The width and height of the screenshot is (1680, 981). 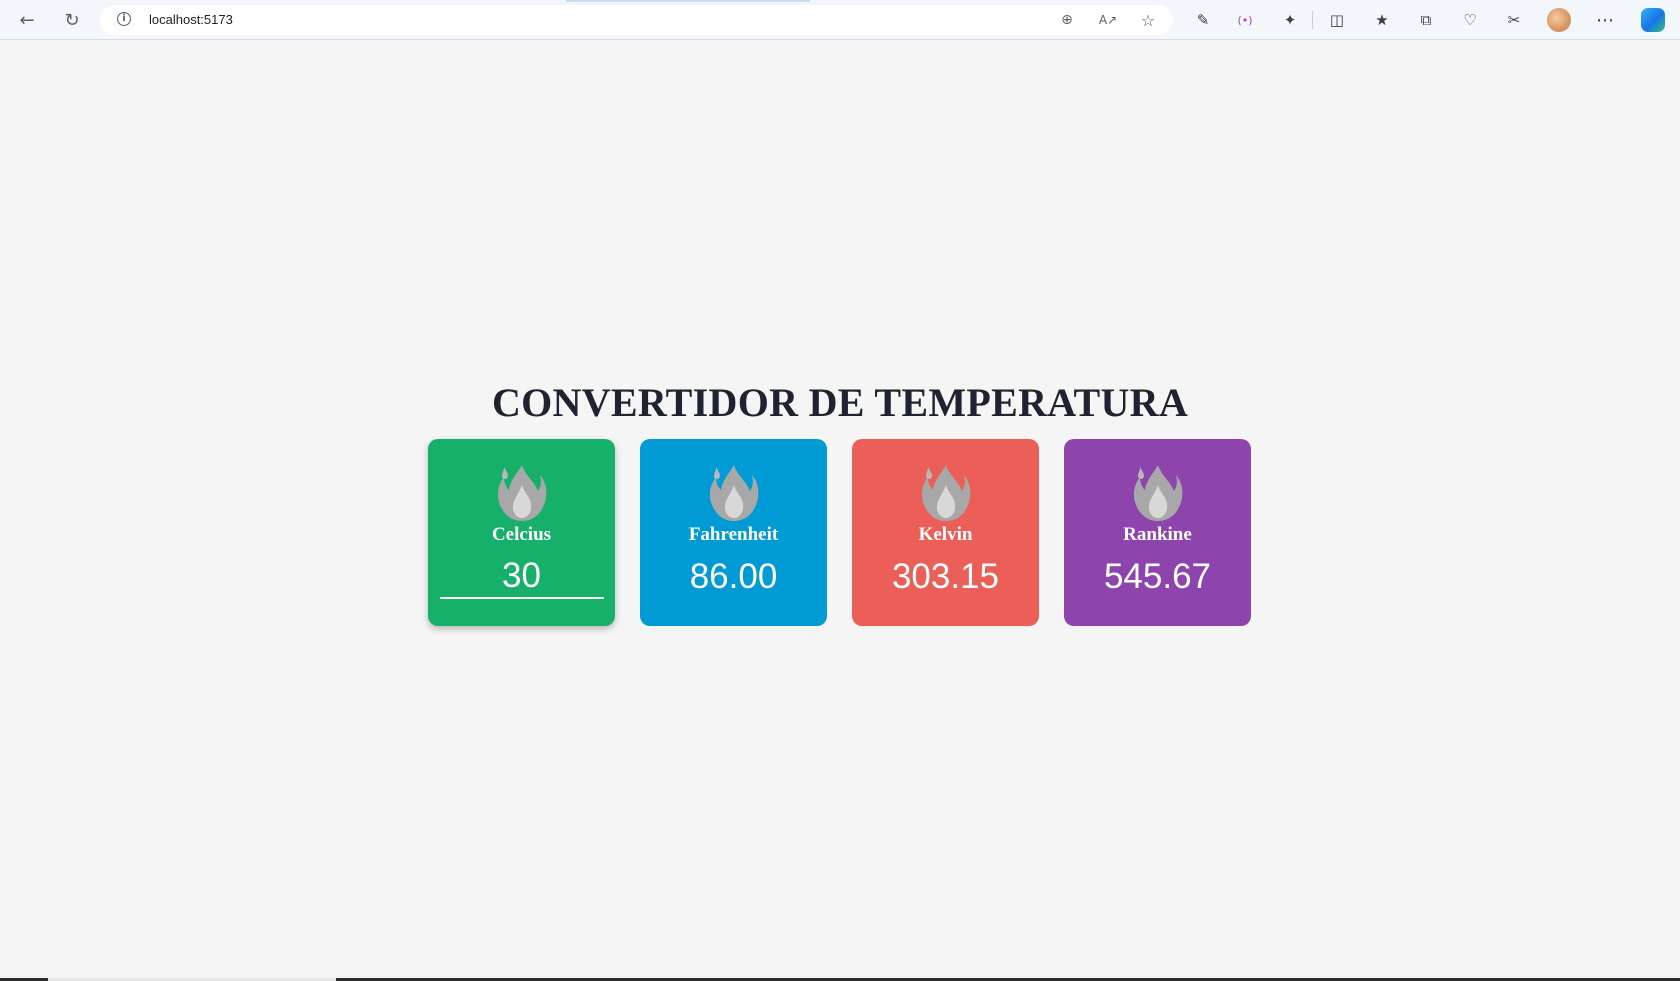 I want to click on rankine-label: Rankine, so click(x=1157, y=534).